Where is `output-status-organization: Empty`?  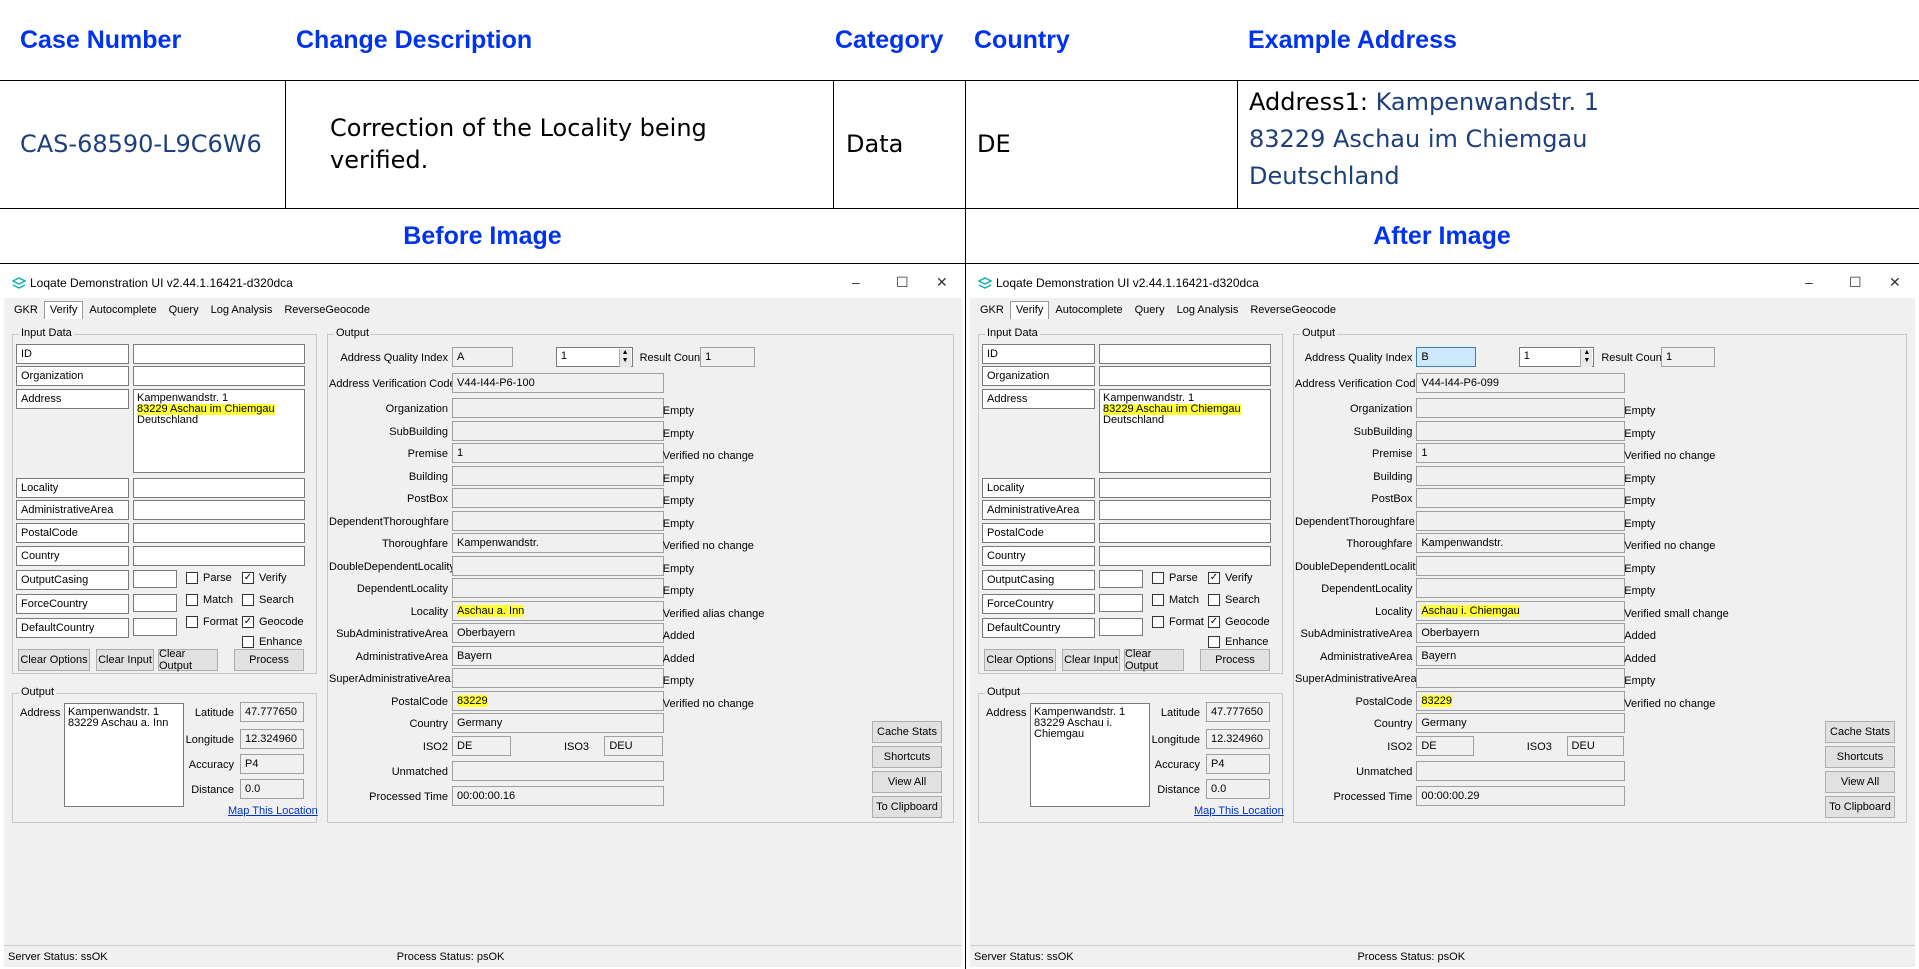
output-status-organization: Empty is located at coordinates (678, 411).